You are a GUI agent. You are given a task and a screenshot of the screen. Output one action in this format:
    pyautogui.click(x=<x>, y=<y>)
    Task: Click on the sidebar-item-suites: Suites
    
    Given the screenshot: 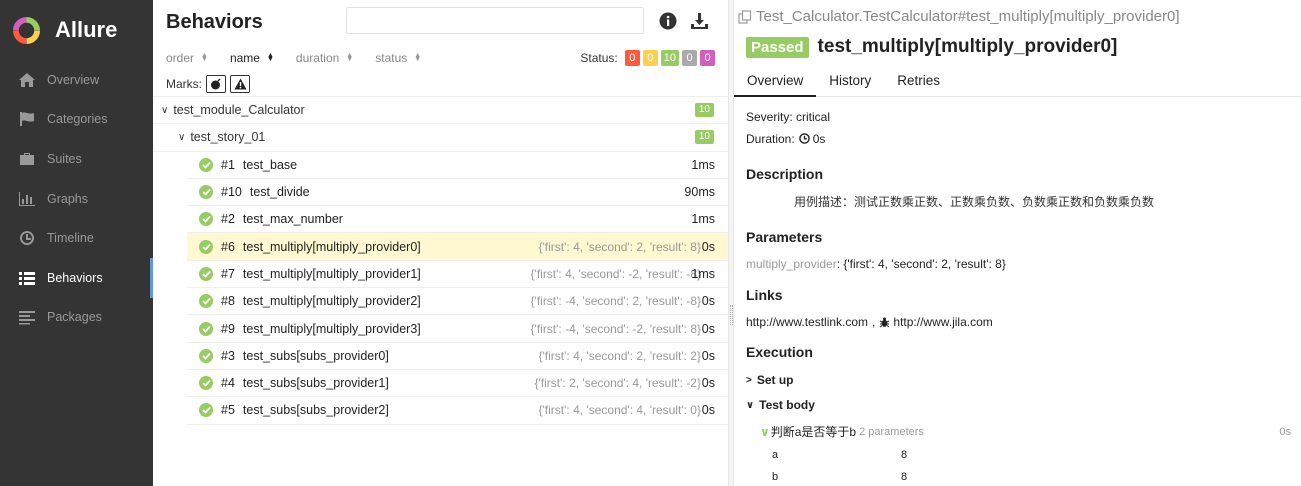 What is the action you would take?
    pyautogui.click(x=76, y=159)
    